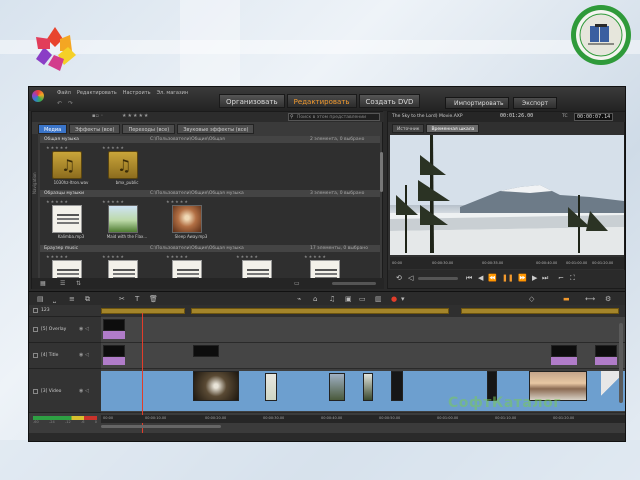 This screenshot has height=480, width=640. What do you see at coordinates (561, 278) in the screenshot?
I see `mark-in-icon: ⌐` at bounding box center [561, 278].